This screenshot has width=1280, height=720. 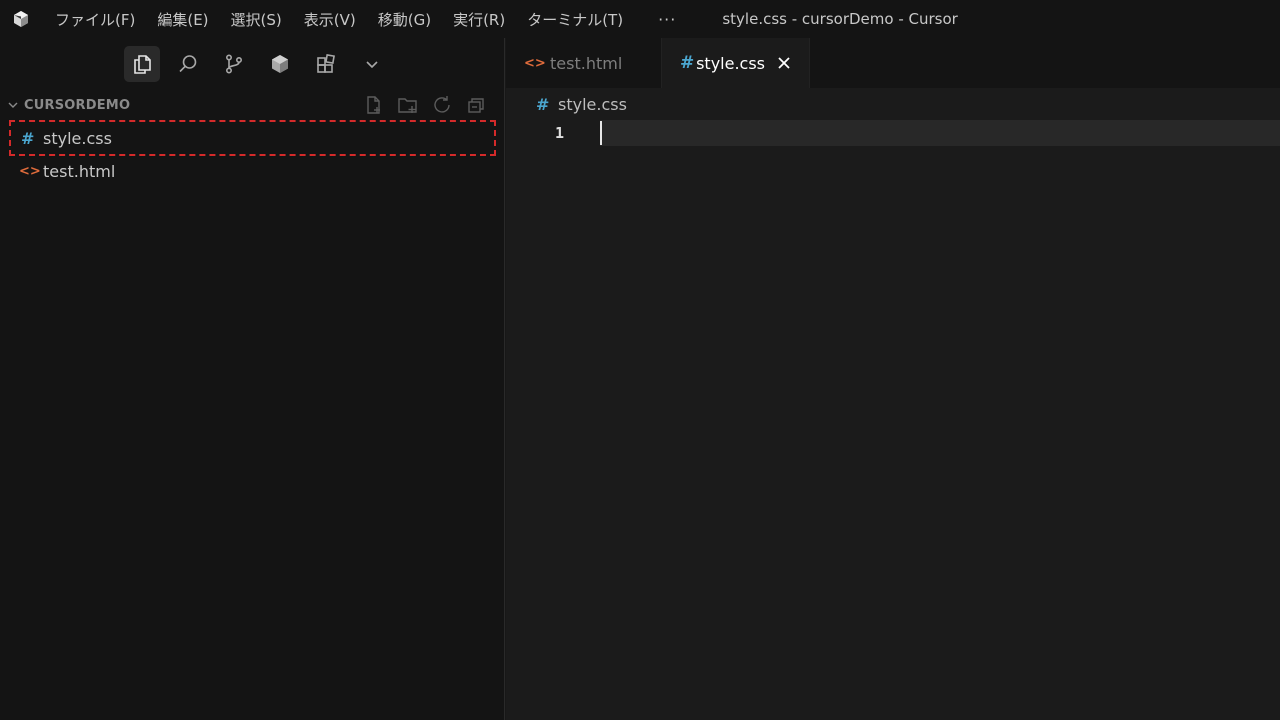 I want to click on tab-label: test.html, so click(x=586, y=63).